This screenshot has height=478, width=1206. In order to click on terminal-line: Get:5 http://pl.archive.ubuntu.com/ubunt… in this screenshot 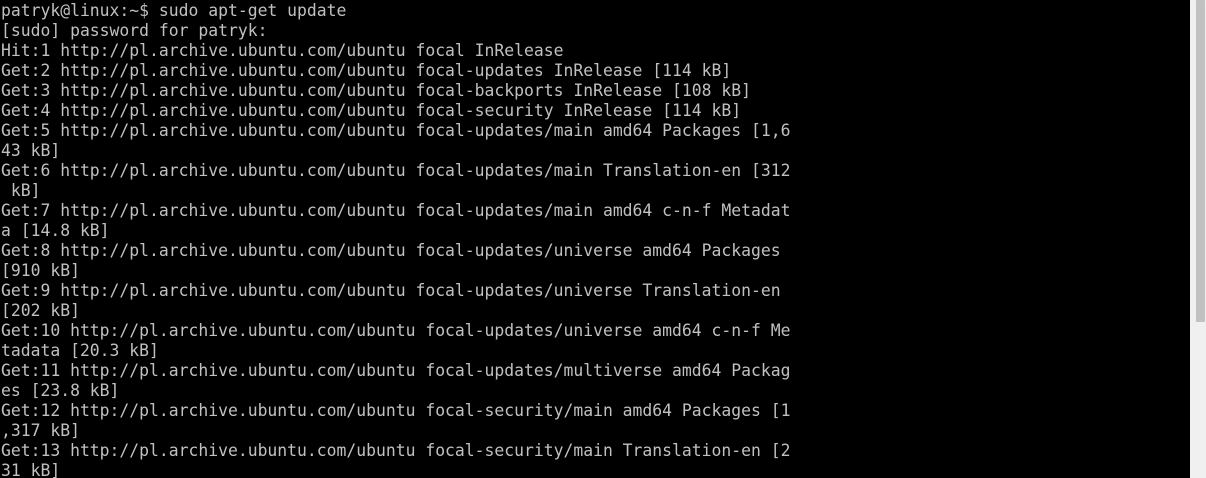, I will do `click(396, 130)`.